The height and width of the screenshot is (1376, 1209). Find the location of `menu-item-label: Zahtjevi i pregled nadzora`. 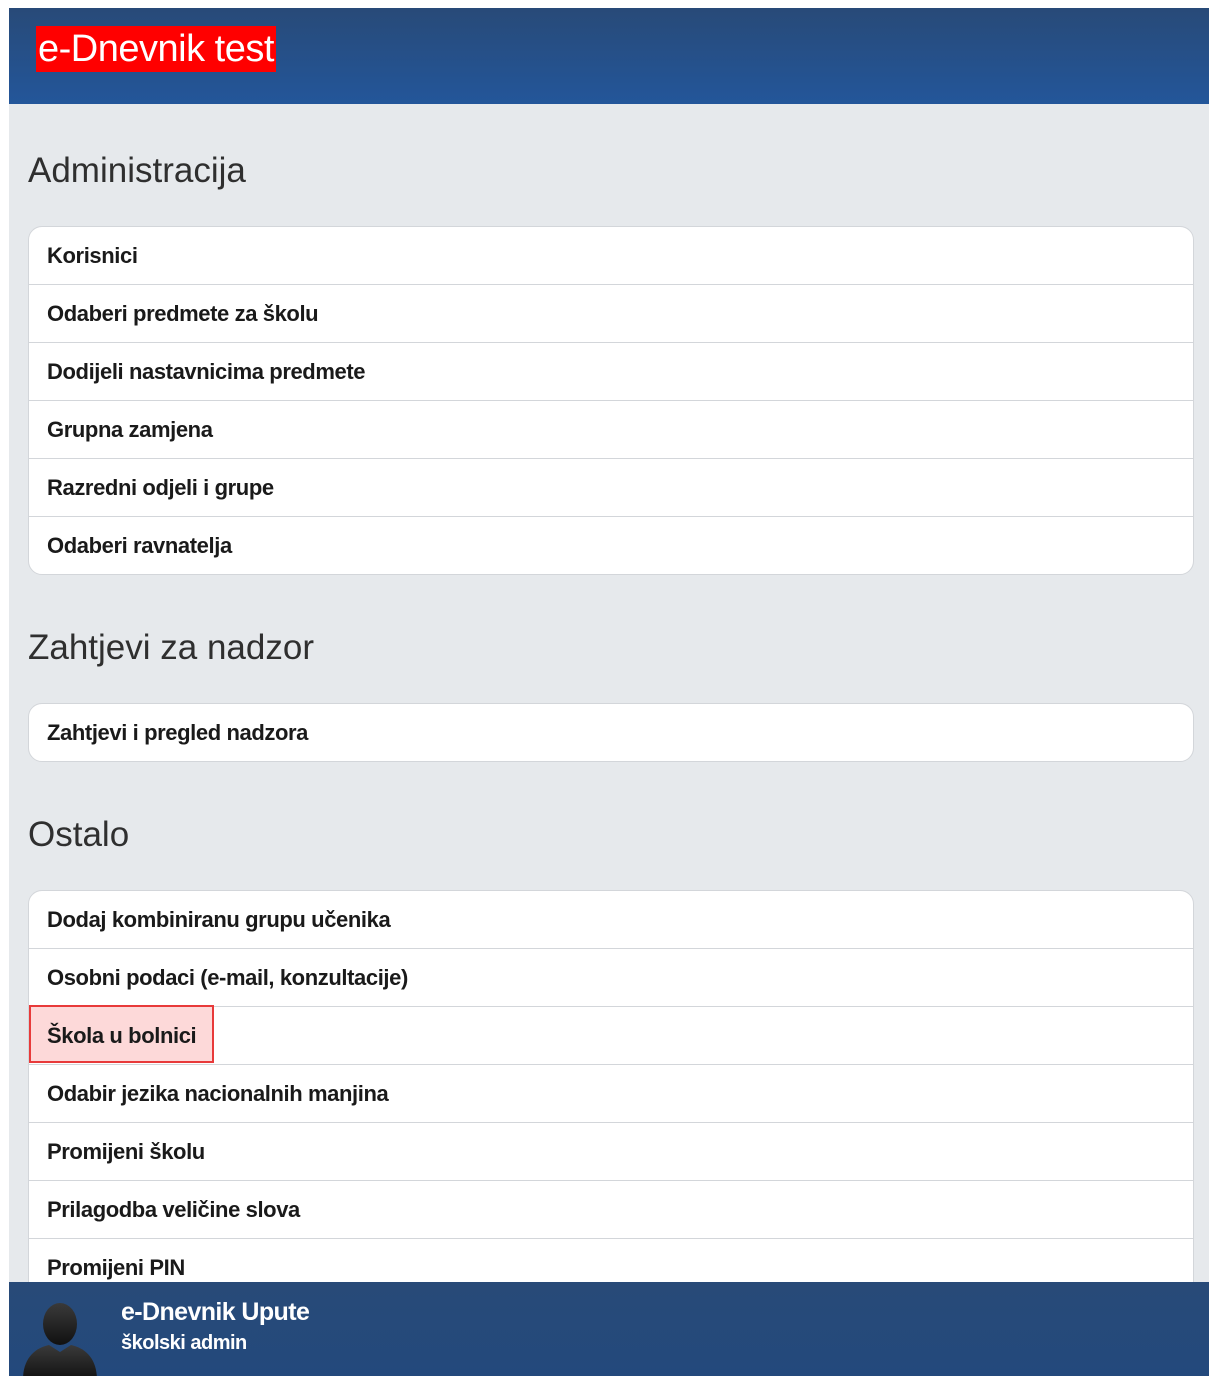

menu-item-label: Zahtjevi i pregled nadzora is located at coordinates (177, 732).